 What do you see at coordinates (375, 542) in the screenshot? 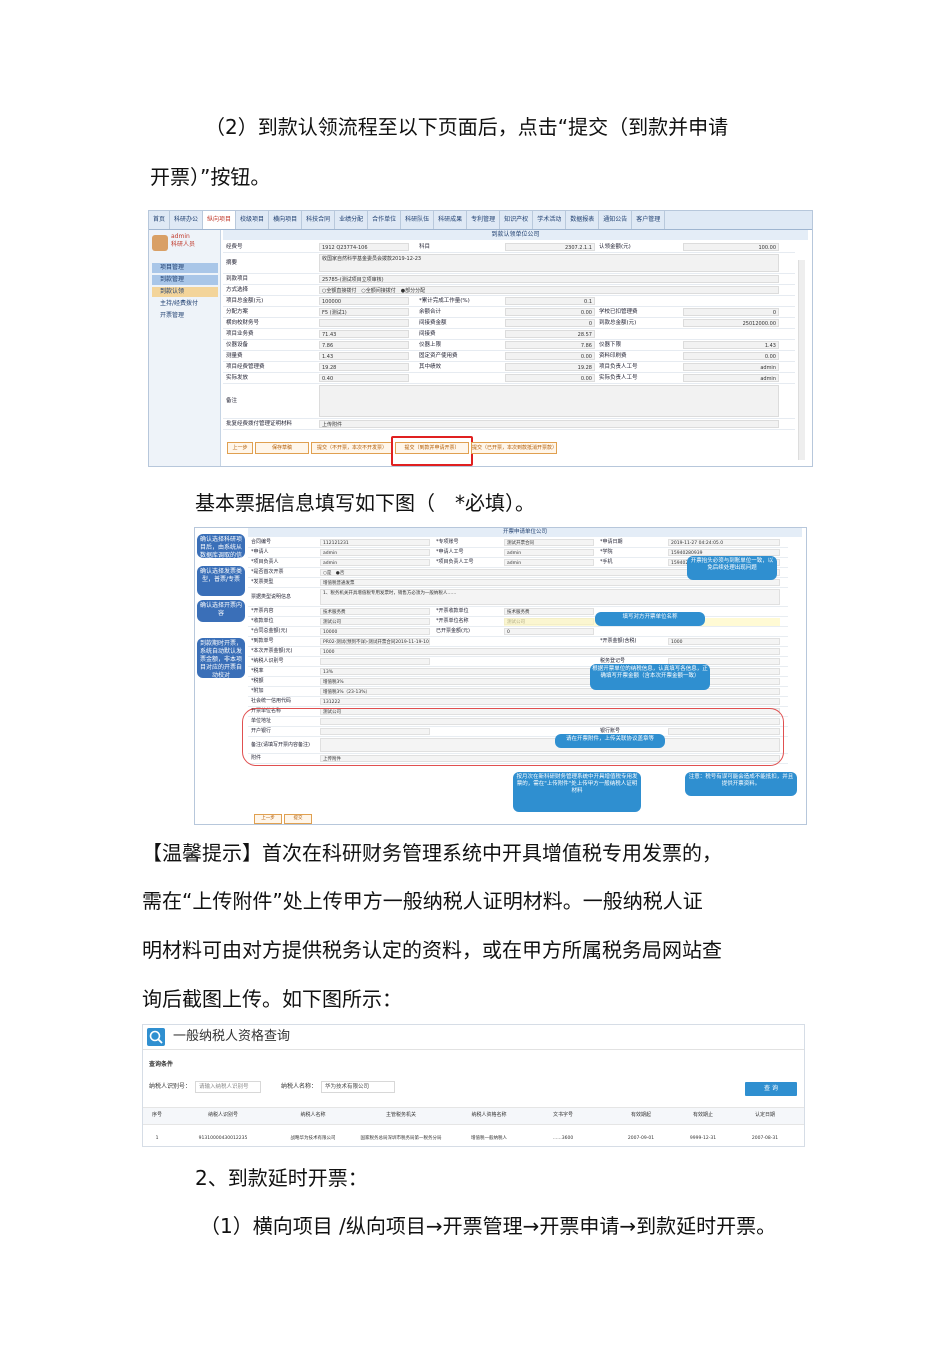
I see `field-value: 112121231` at bounding box center [375, 542].